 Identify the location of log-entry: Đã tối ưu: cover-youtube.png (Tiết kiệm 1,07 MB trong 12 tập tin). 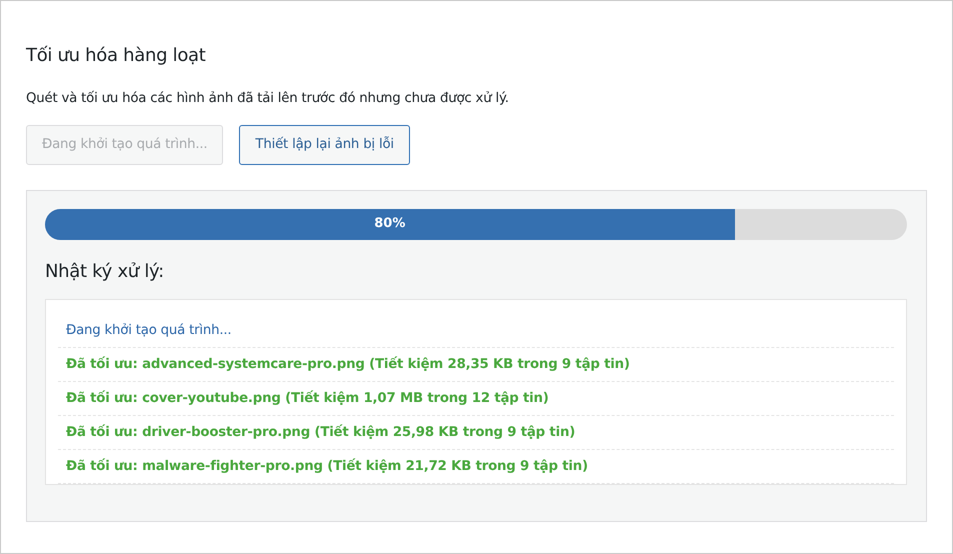
(476, 399).